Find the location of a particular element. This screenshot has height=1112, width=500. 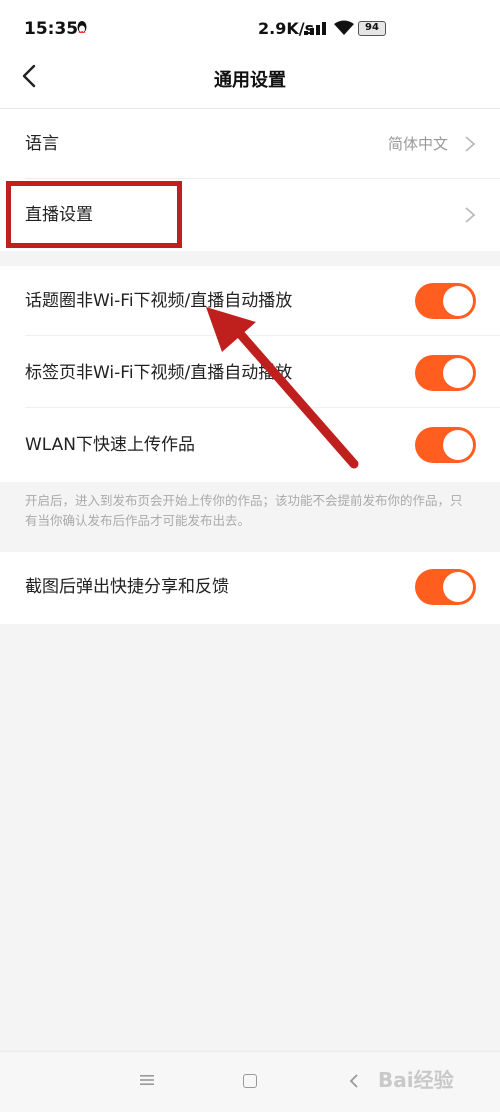

wlan-upload-toggle is located at coordinates (445, 445).